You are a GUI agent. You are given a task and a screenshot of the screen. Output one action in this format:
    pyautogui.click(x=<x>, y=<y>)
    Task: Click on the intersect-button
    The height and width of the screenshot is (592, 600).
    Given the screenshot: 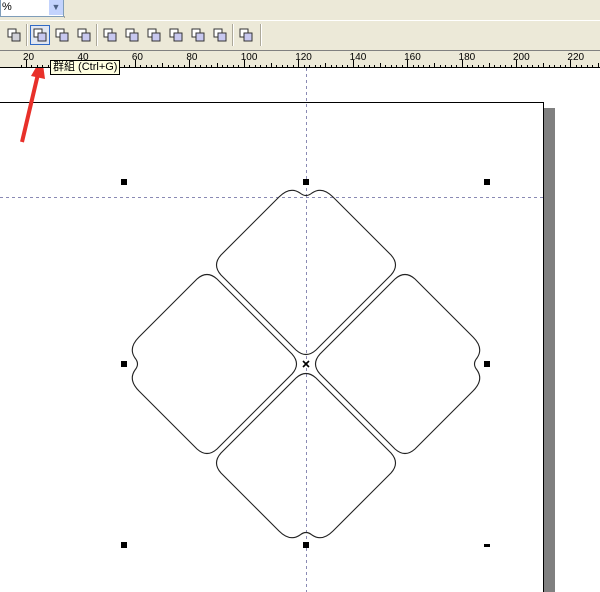 What is the action you would take?
    pyautogui.click(x=154, y=35)
    